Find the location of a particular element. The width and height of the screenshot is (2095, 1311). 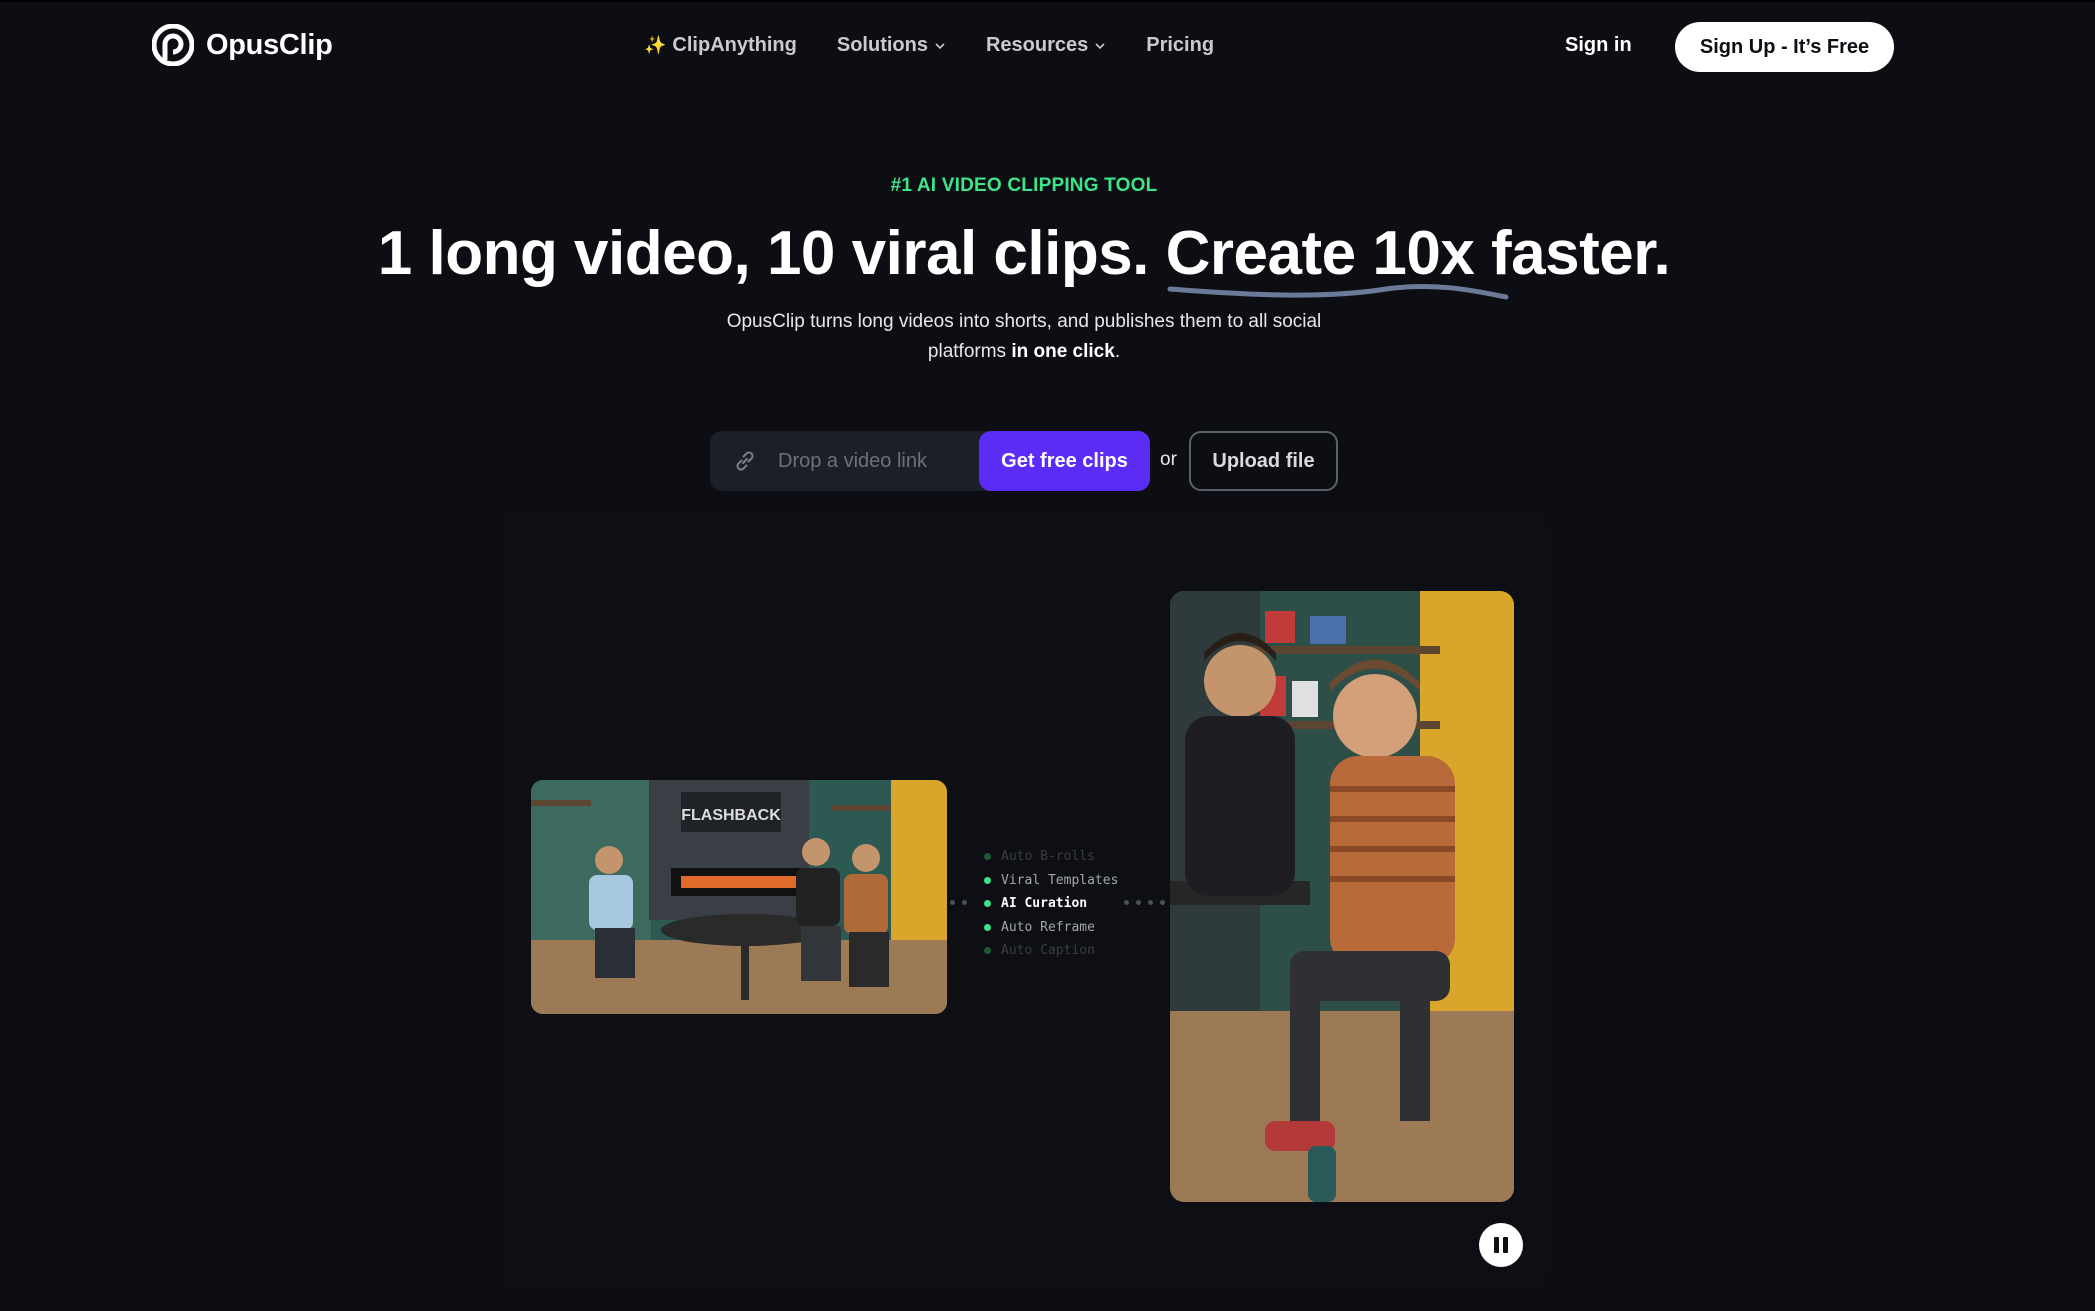

nav-solutions: Solutions is located at coordinates (891, 45).